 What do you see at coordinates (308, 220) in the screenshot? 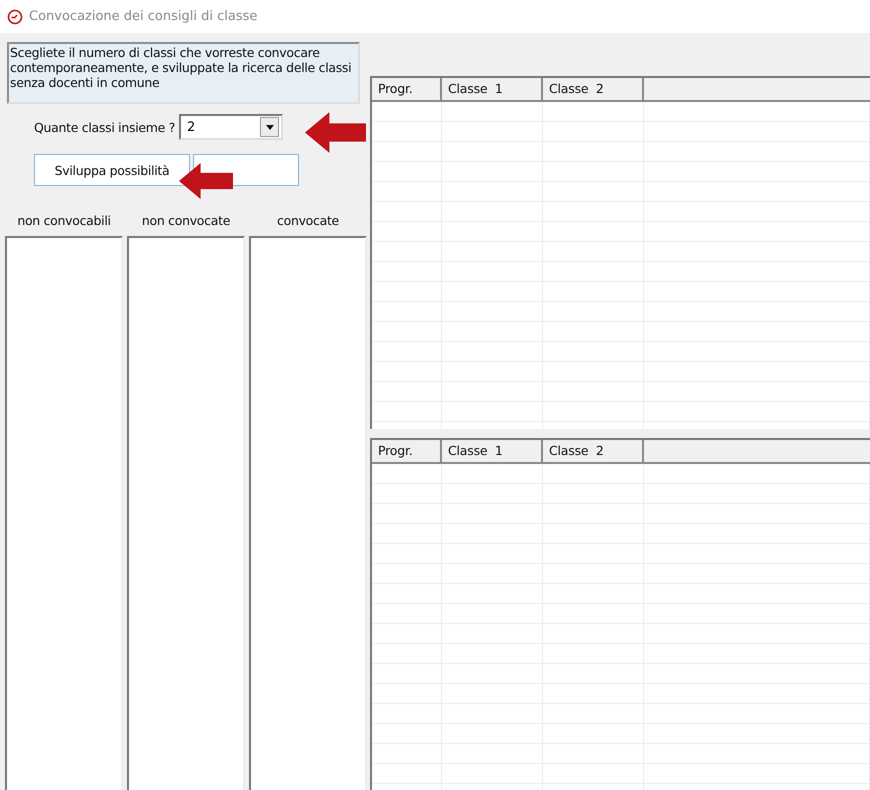
I see `list-title: convocate` at bounding box center [308, 220].